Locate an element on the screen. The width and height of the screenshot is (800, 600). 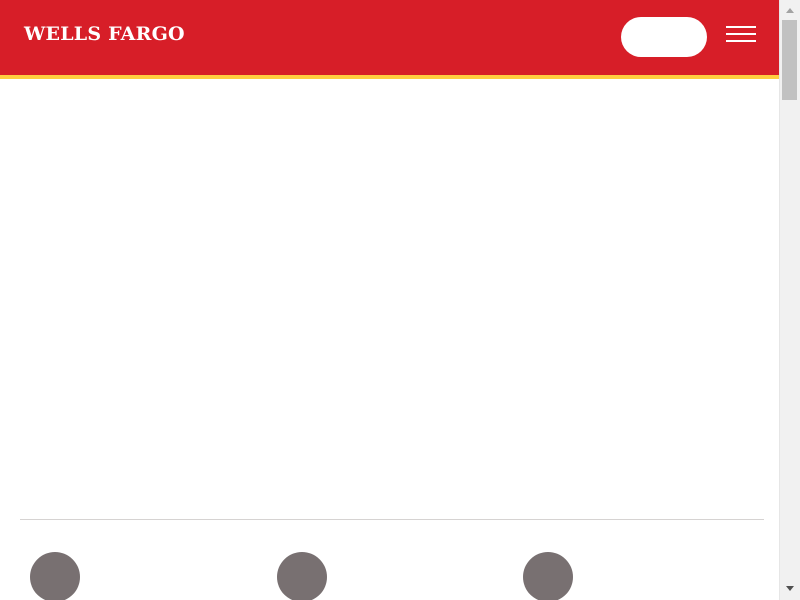
vertical-scrollbar is located at coordinates (789, 300).